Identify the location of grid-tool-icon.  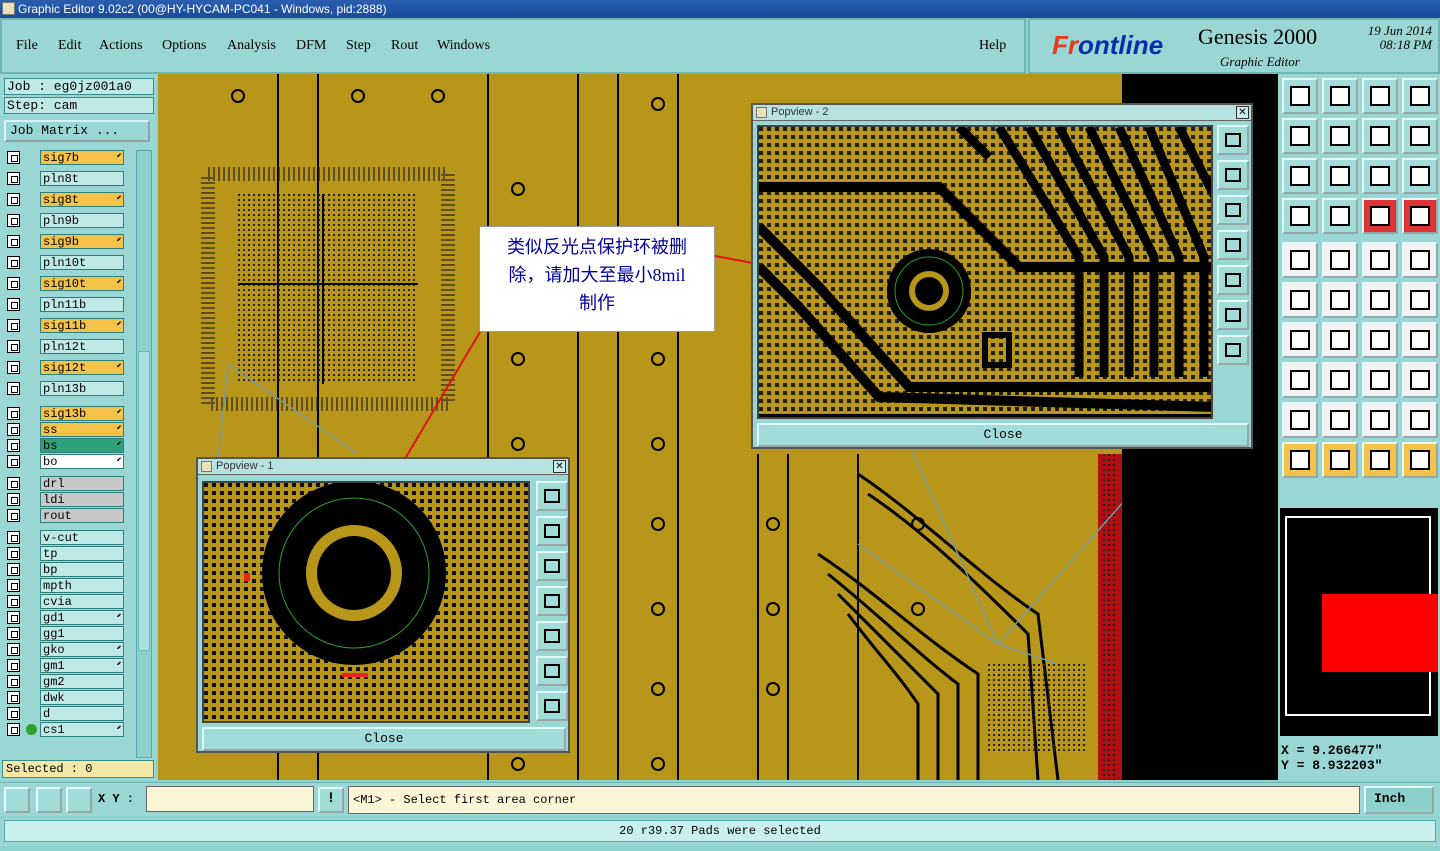
(79, 800).